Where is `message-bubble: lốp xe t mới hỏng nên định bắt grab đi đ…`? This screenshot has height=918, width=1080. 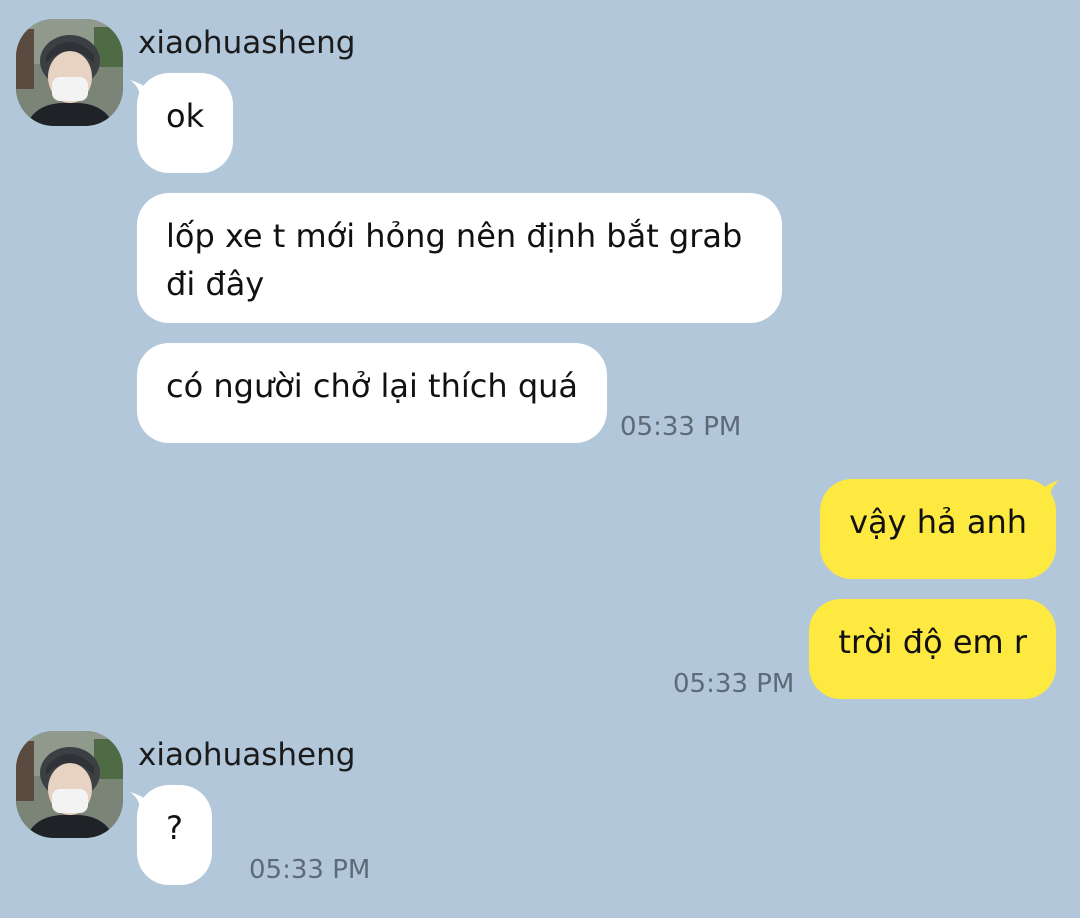
message-bubble: lốp xe t mới hỏng nên định bắt grab đi đ… is located at coordinates (459, 258).